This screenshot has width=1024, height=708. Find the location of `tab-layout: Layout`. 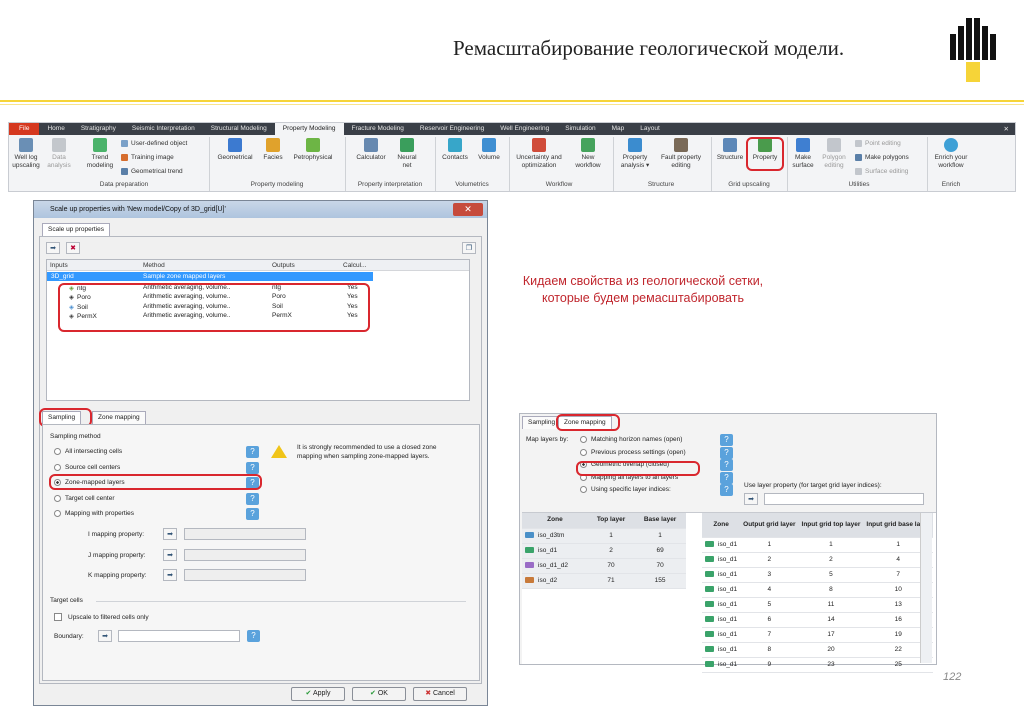

tab-layout: Layout is located at coordinates (650, 129).